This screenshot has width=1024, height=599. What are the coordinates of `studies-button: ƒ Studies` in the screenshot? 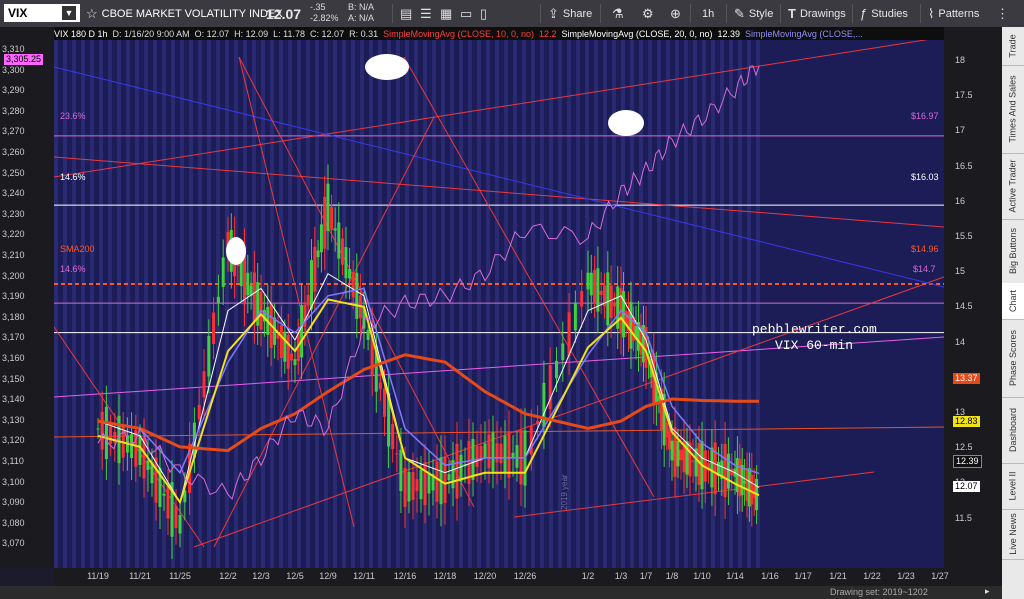 It's located at (884, 13).